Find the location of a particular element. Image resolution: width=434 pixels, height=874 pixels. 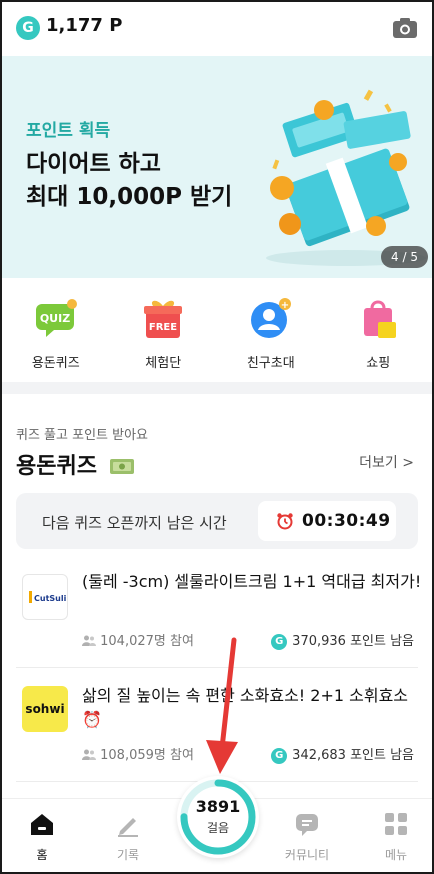

step-count: 3891 is located at coordinates (218, 806).